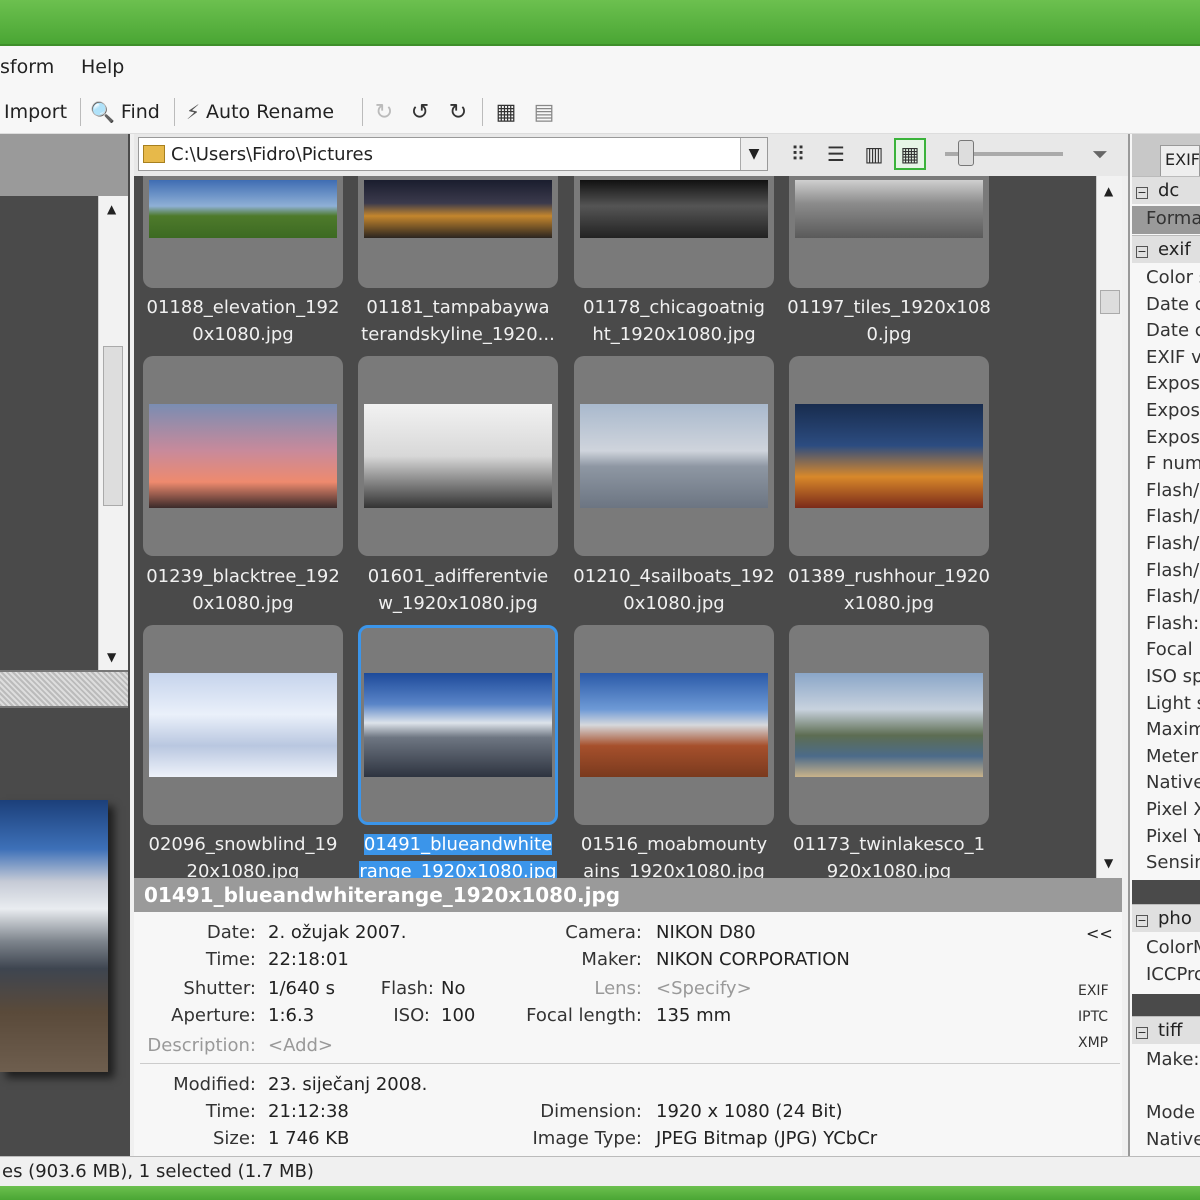 This screenshot has width=1200, height=1200. What do you see at coordinates (27, 67) in the screenshot?
I see `menu-transform: sform` at bounding box center [27, 67].